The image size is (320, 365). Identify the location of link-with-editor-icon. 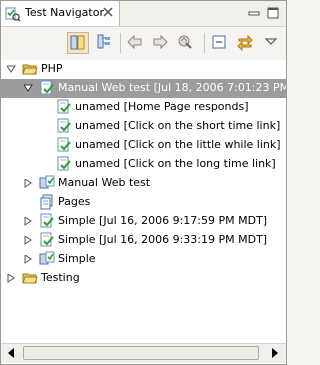
(246, 43).